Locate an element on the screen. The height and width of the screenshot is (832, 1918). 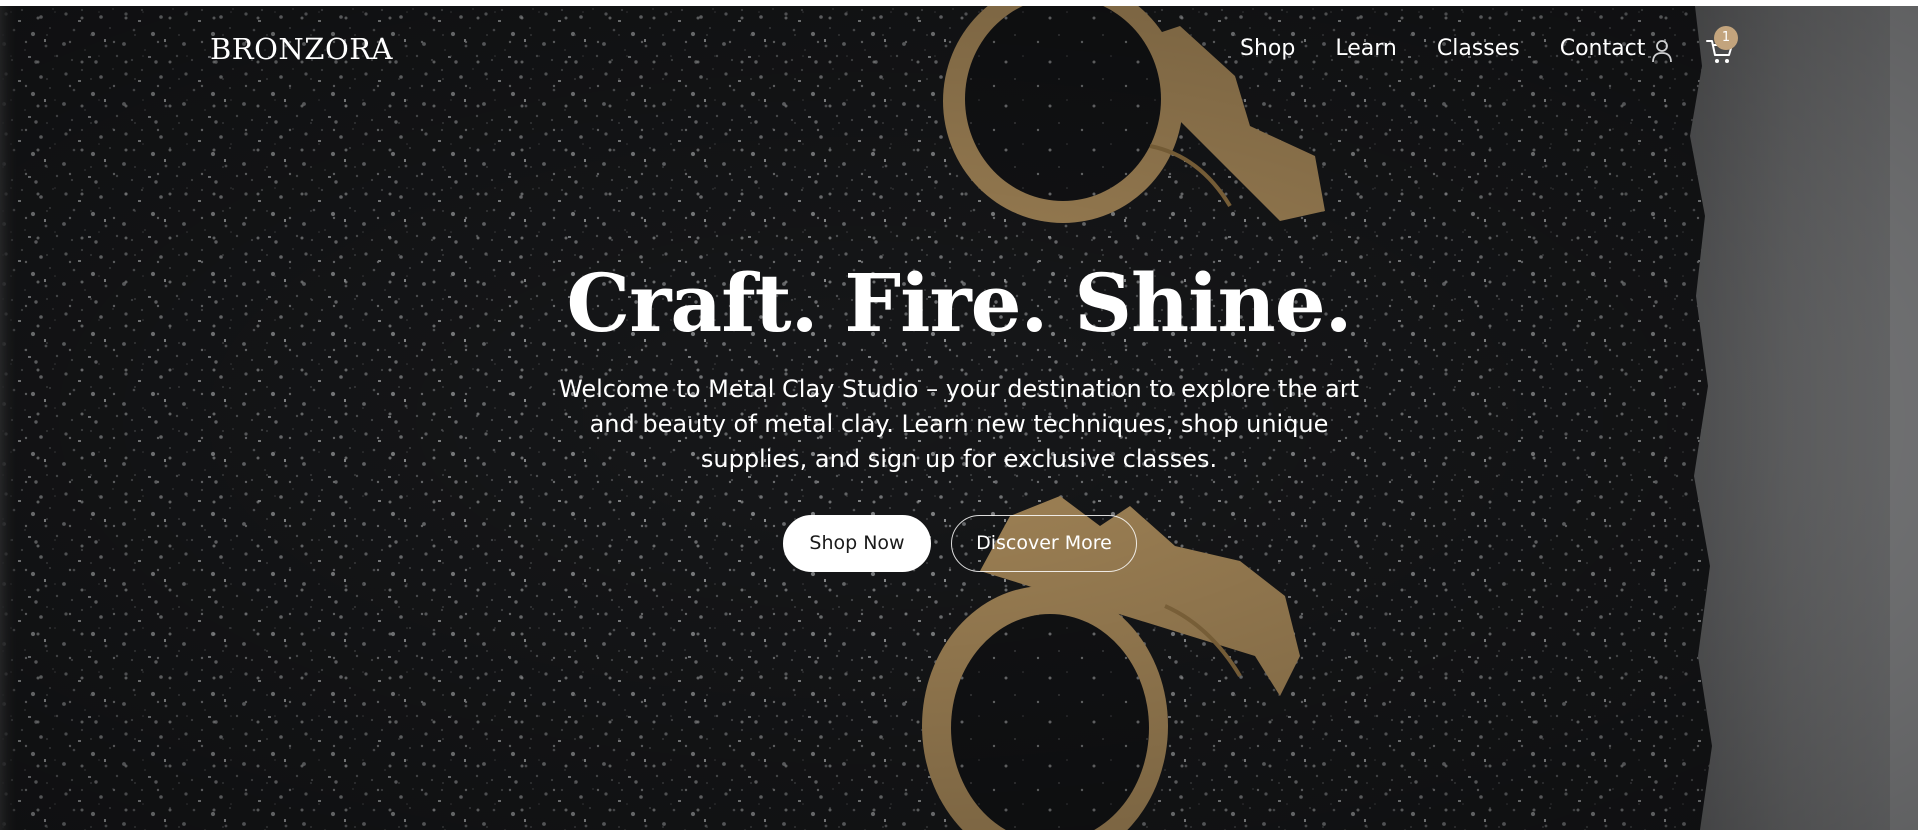
nav-item-classes: Classes is located at coordinates (1478, 49).